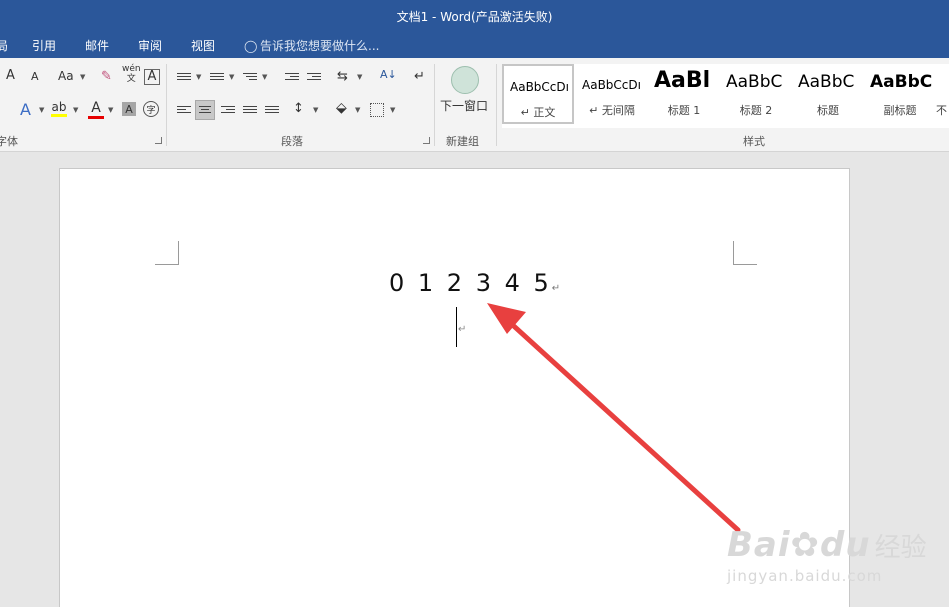 The image size is (949, 607). What do you see at coordinates (35, 76) in the screenshot?
I see `shrink-font-button: A` at bounding box center [35, 76].